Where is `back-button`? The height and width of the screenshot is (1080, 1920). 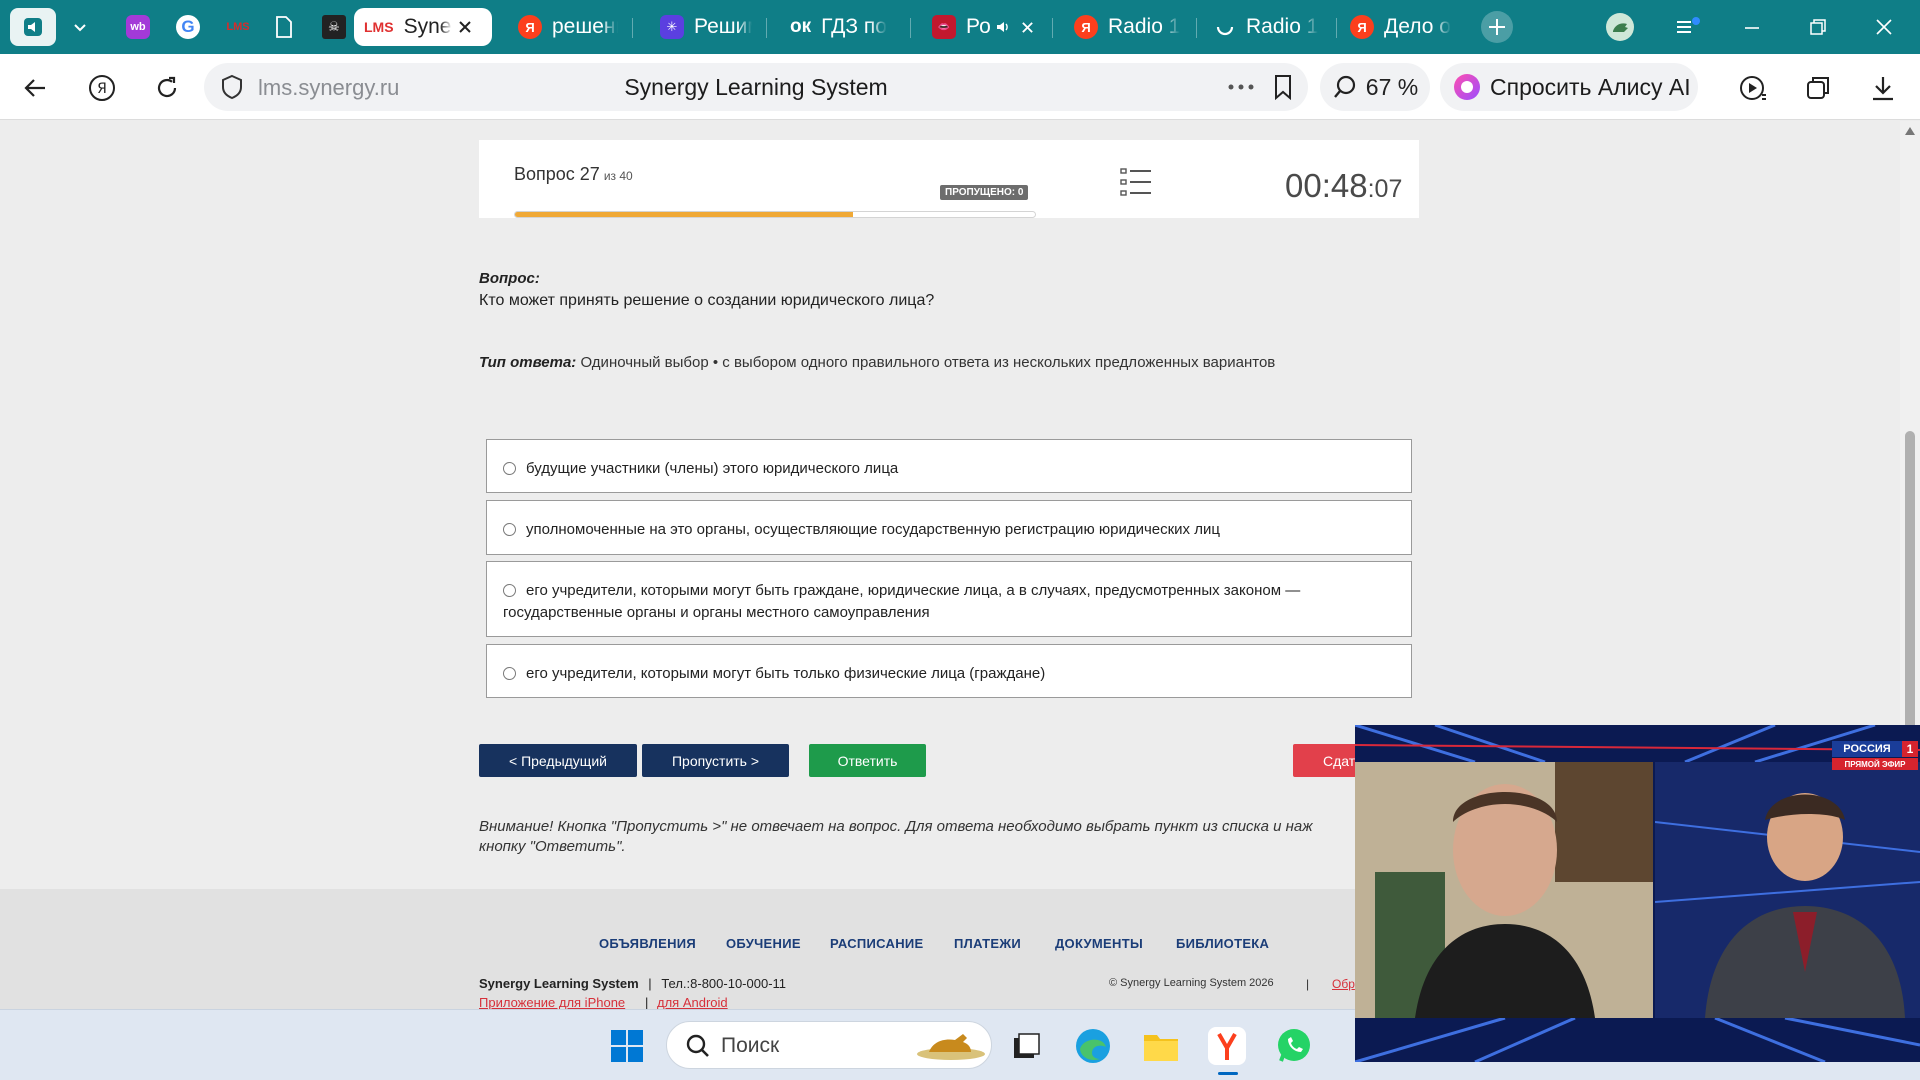
back-button is located at coordinates (36, 88).